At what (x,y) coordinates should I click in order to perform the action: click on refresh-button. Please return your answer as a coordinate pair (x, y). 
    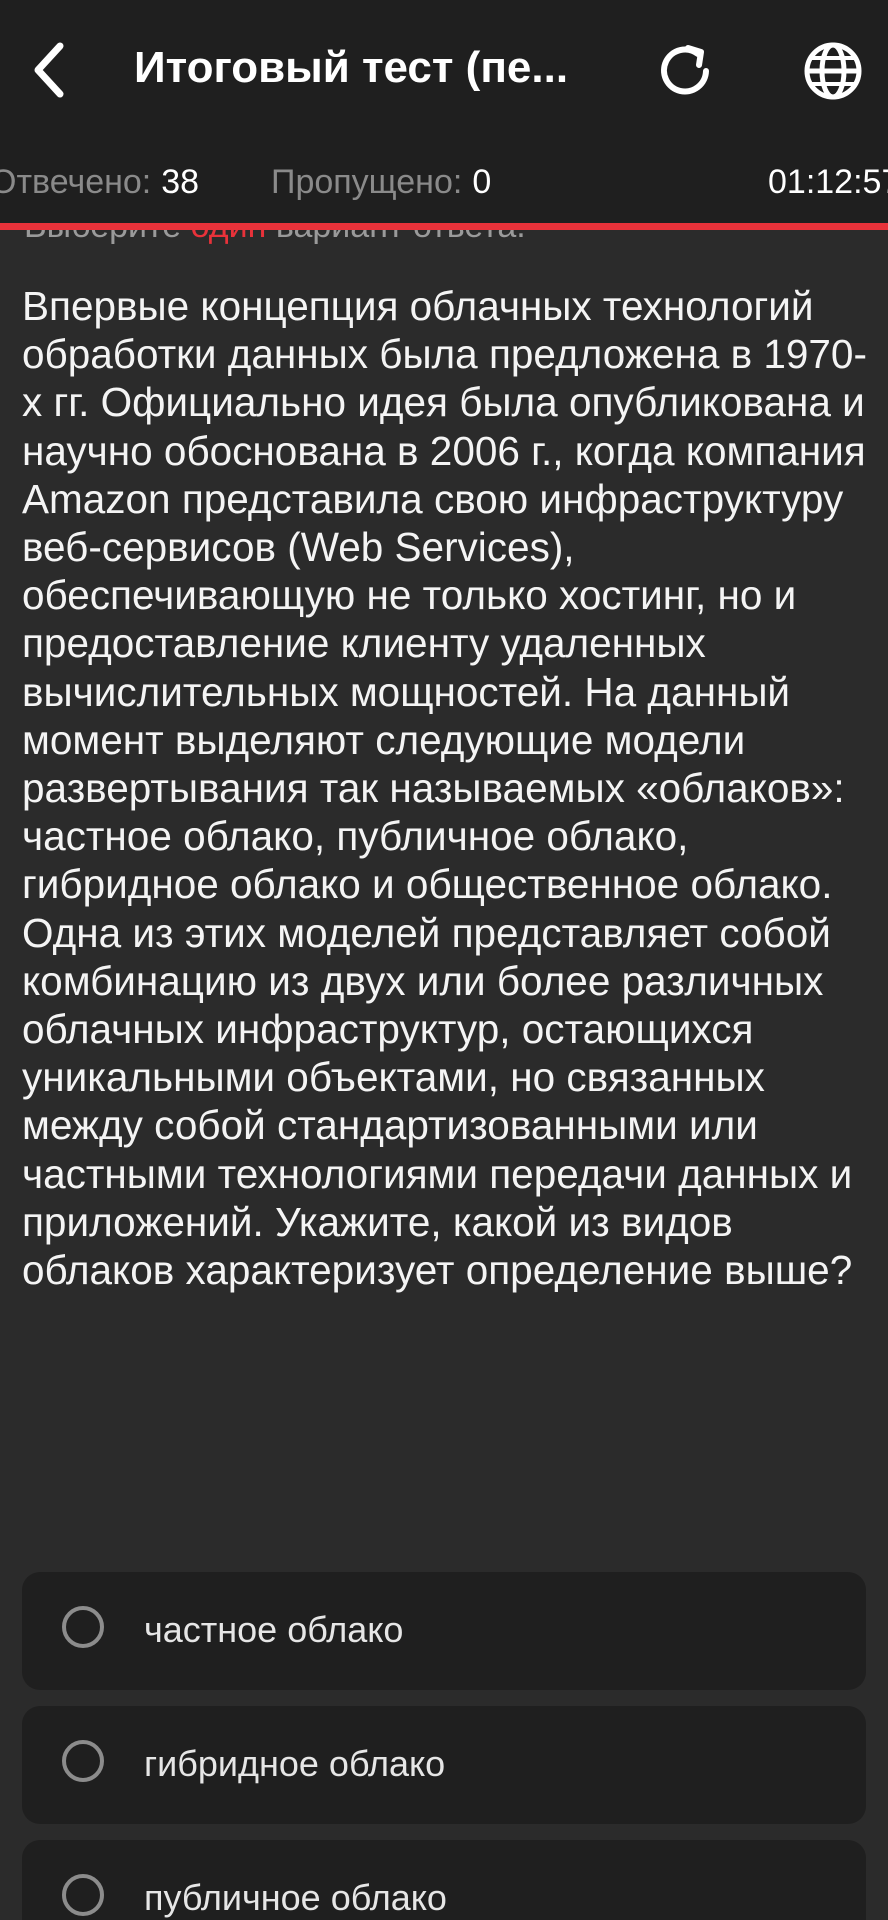
    Looking at the image, I should click on (685, 71).